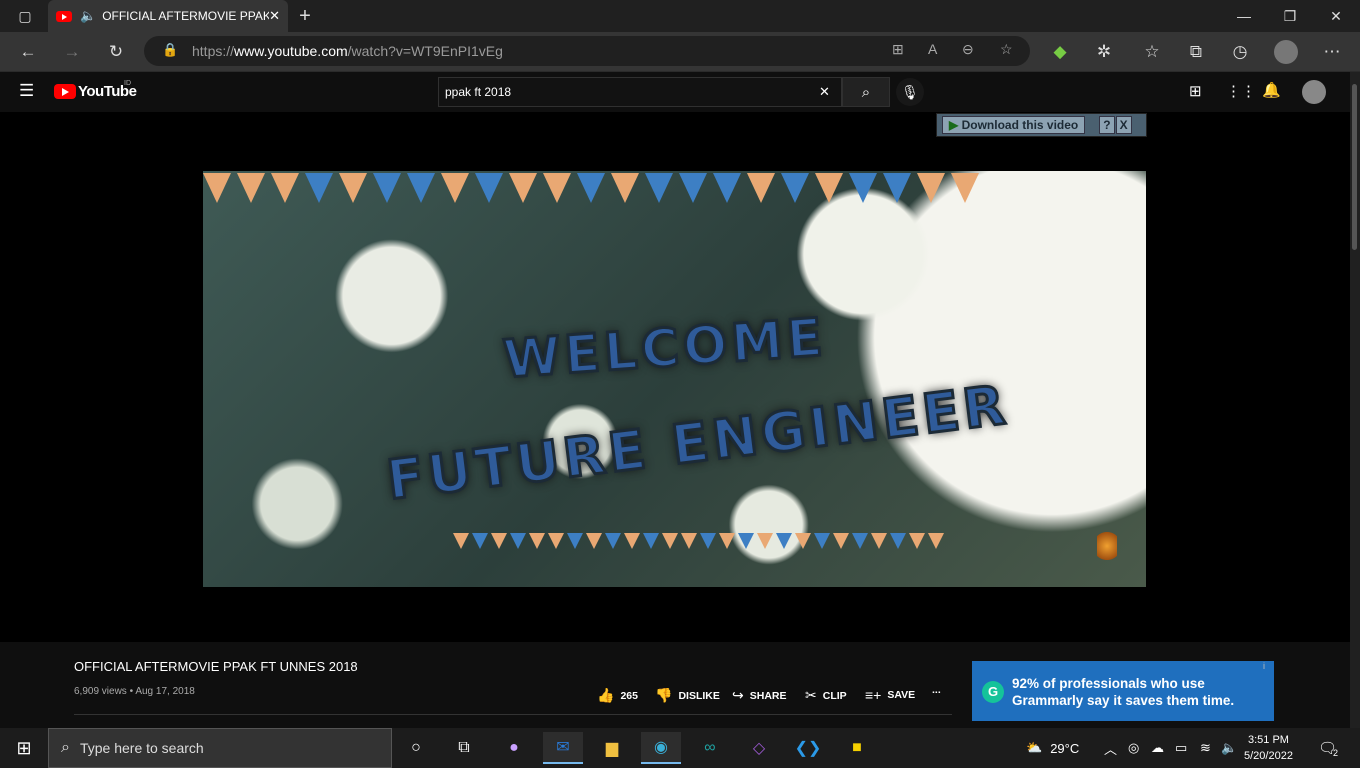 The height and width of the screenshot is (768, 1360). What do you see at coordinates (1268, 748) in the screenshot?
I see `clock: 3:51 PM 5/20/2022` at bounding box center [1268, 748].